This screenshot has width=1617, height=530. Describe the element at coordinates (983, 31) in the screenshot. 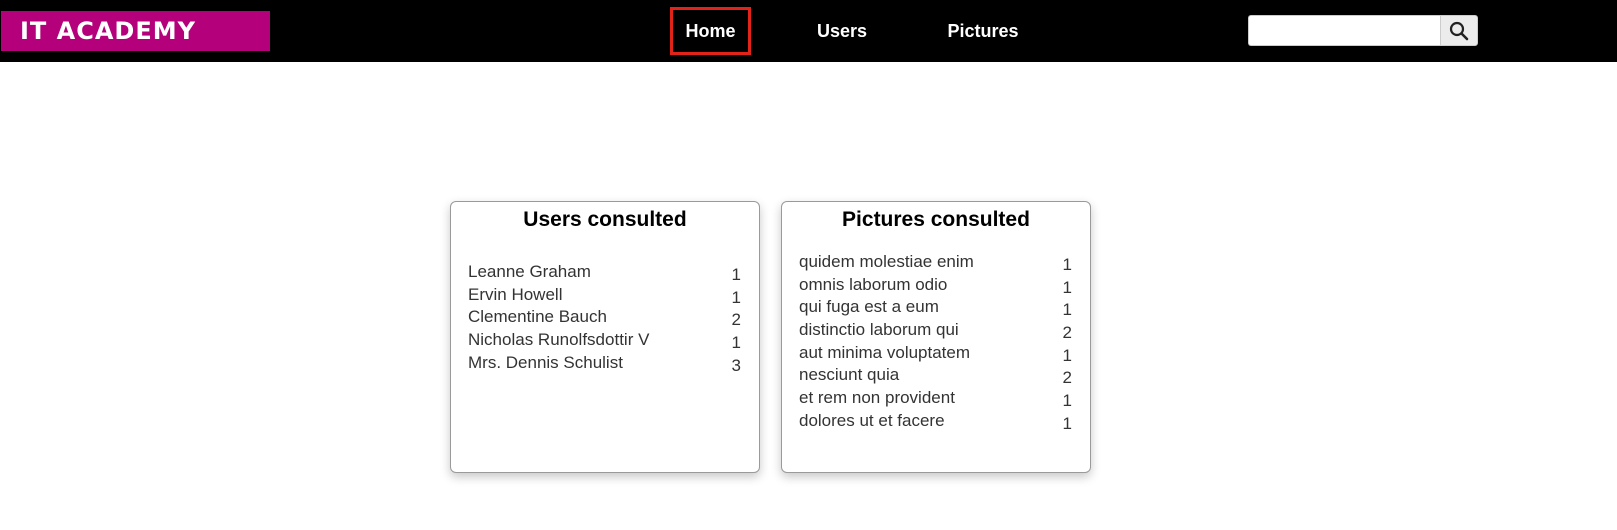

I see `nav-pictures-link: Pictures` at that location.